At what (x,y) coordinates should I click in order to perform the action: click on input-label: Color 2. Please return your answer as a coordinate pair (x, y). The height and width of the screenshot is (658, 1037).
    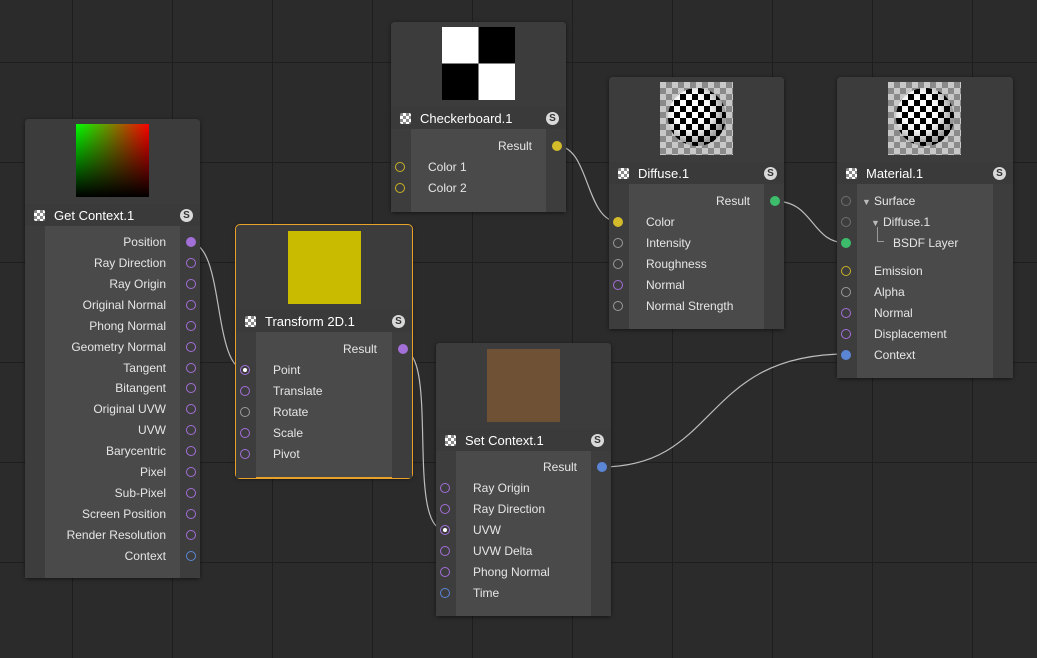
    Looking at the image, I should click on (447, 188).